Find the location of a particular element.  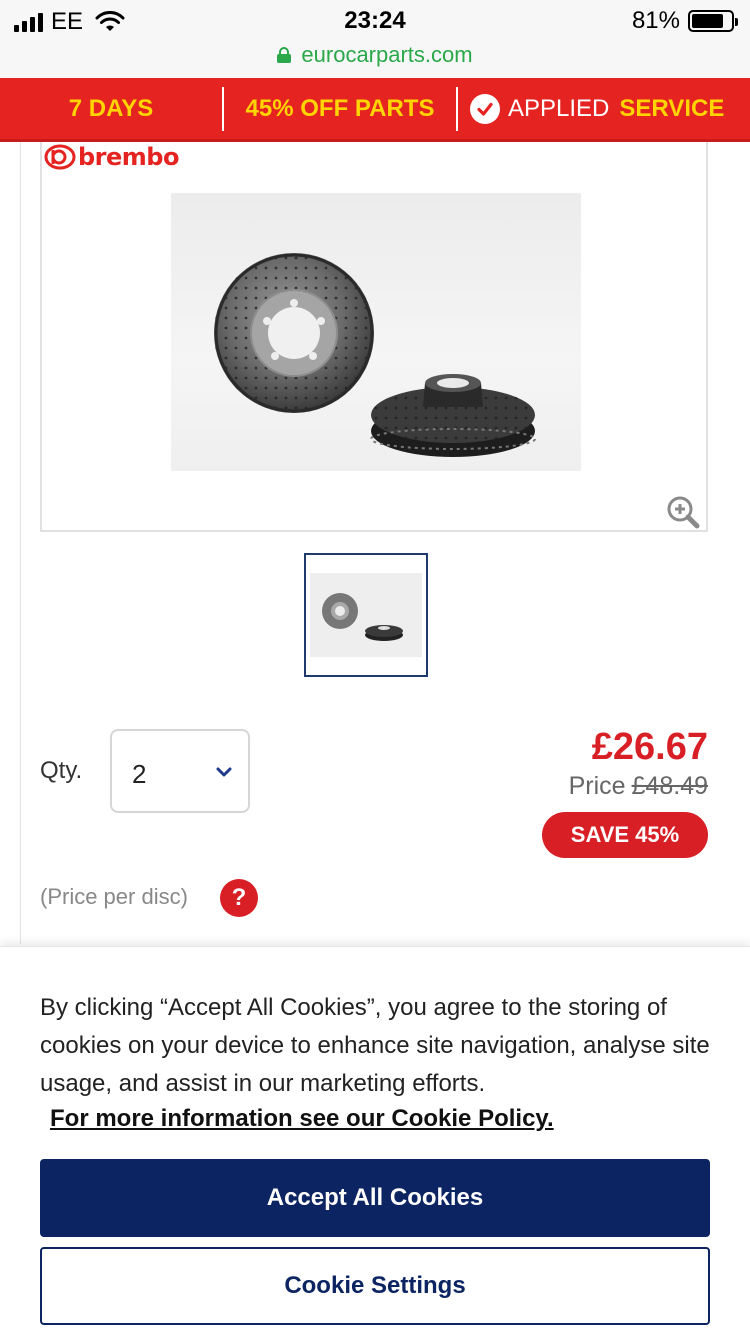

accept-all-cookies-button: Accept All Cookies is located at coordinates (375, 1198).